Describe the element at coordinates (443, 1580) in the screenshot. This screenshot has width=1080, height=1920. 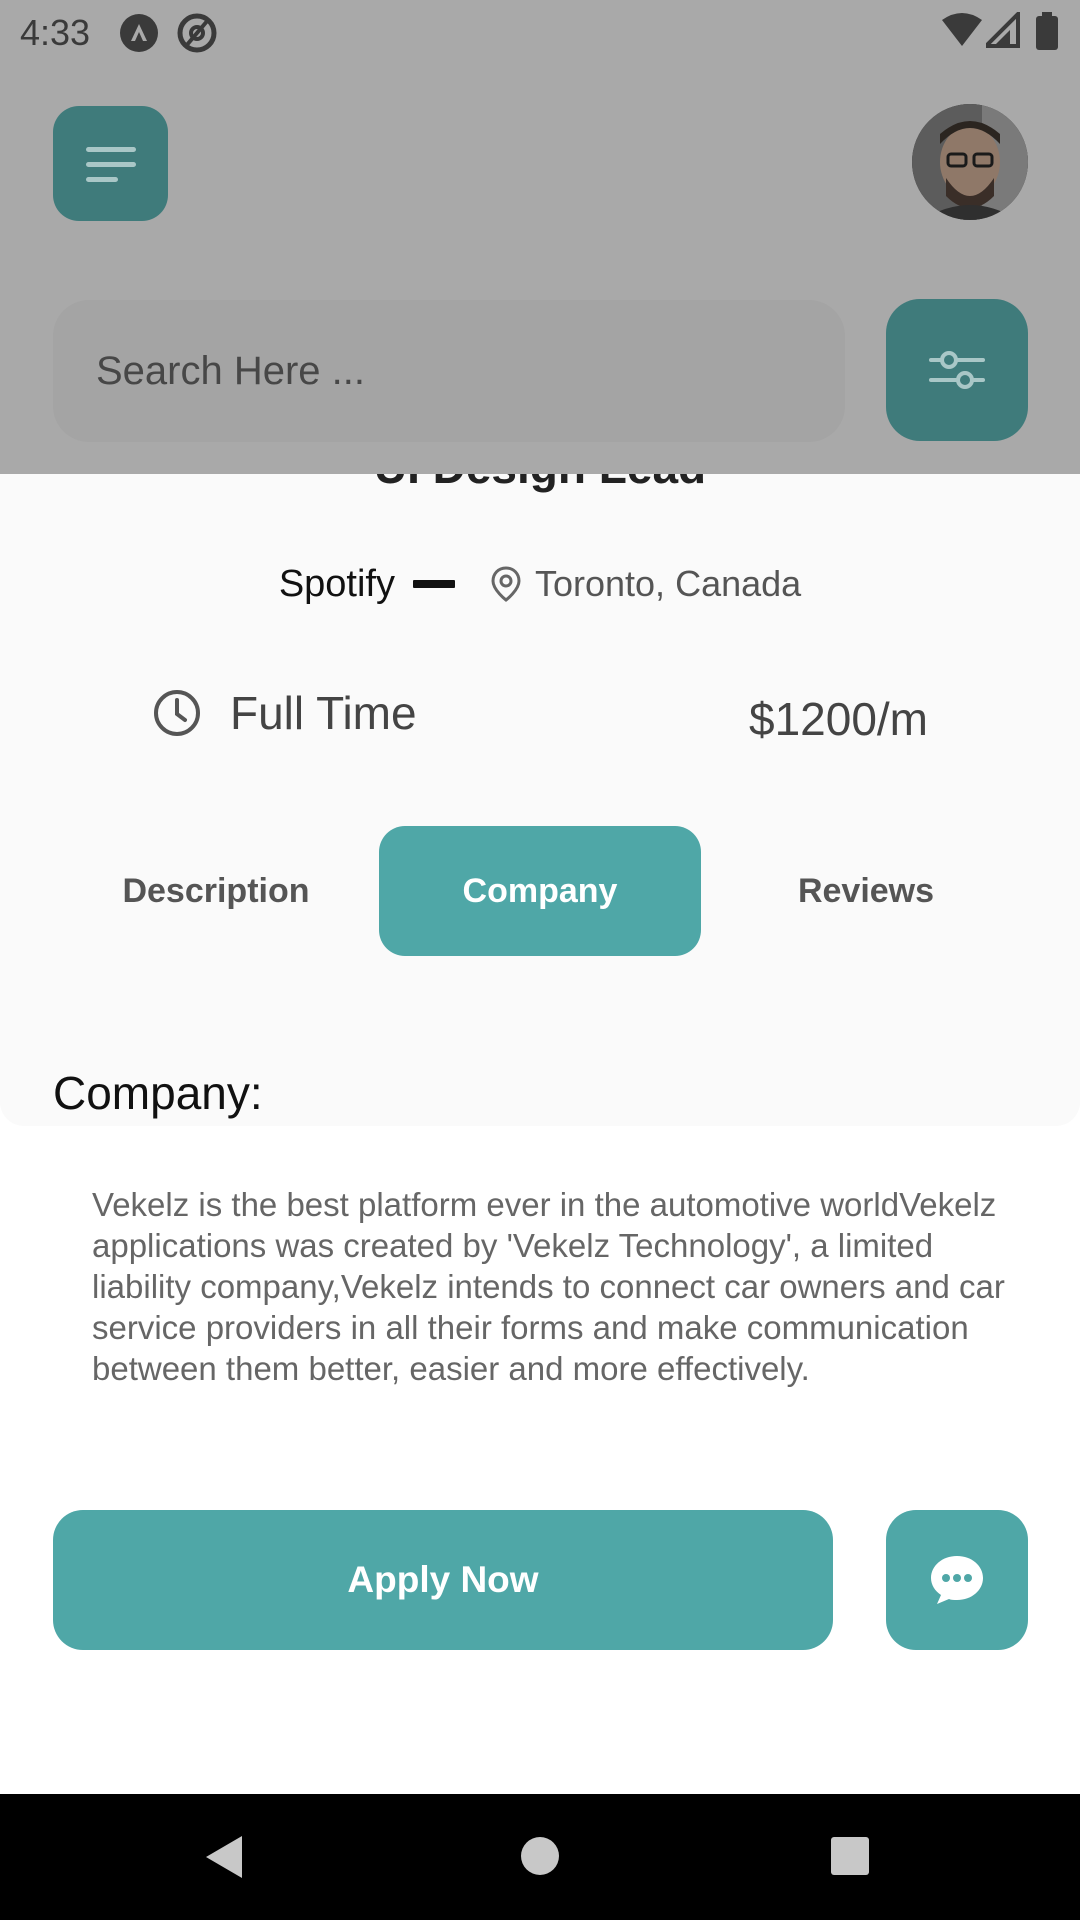
I see `apply-now-button: Apply Now` at that location.